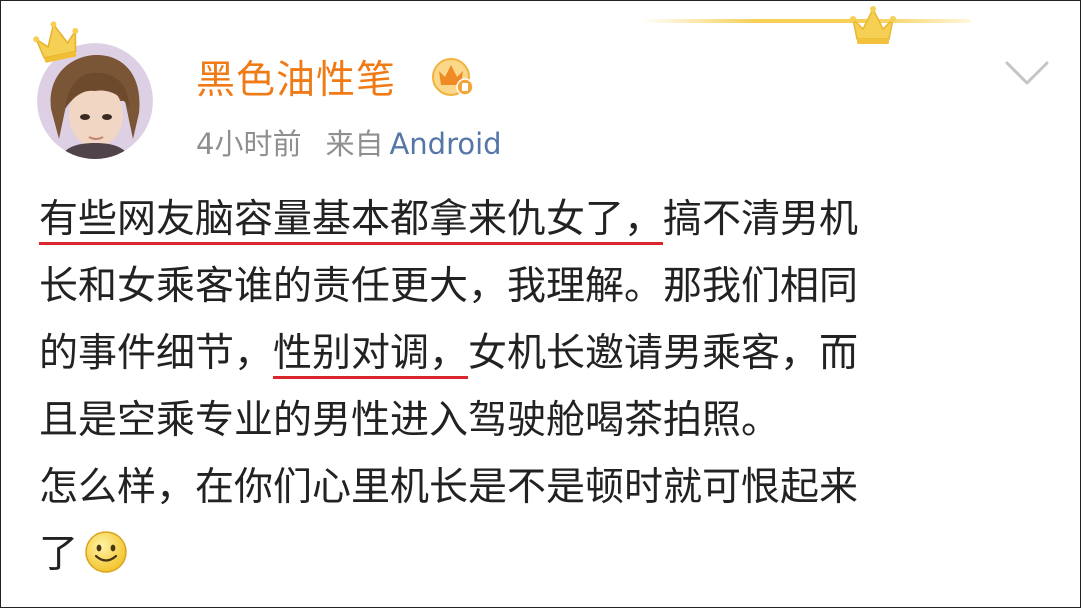 This screenshot has height=610, width=1083. I want to click on chevron-down-icon, so click(1027, 73).